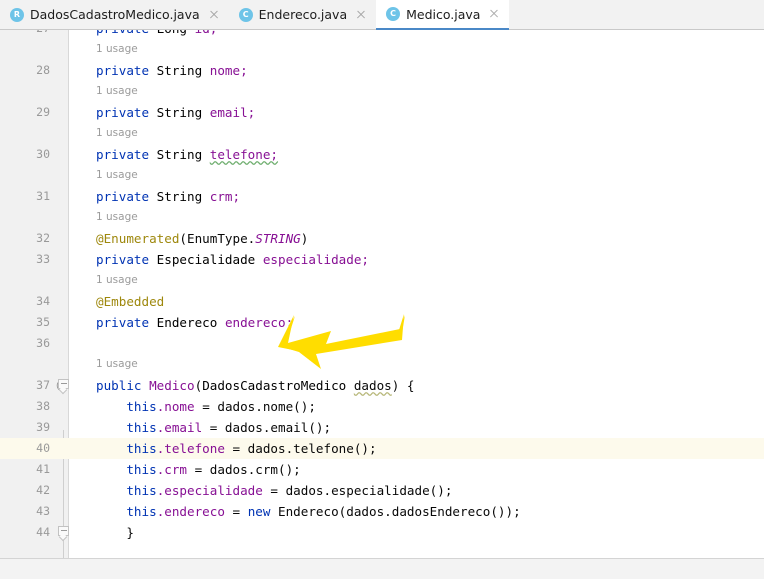 The image size is (764, 579). Describe the element at coordinates (187, 322) in the screenshot. I see `token-type: Endereco` at that location.